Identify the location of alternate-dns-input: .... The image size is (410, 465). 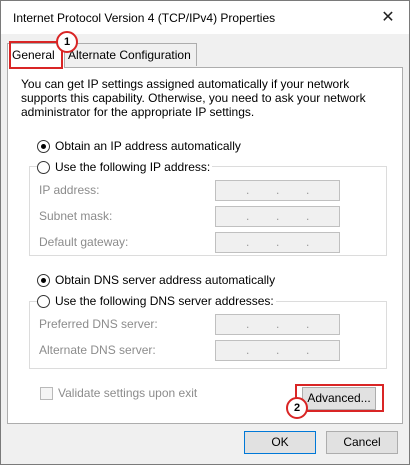
(277, 350).